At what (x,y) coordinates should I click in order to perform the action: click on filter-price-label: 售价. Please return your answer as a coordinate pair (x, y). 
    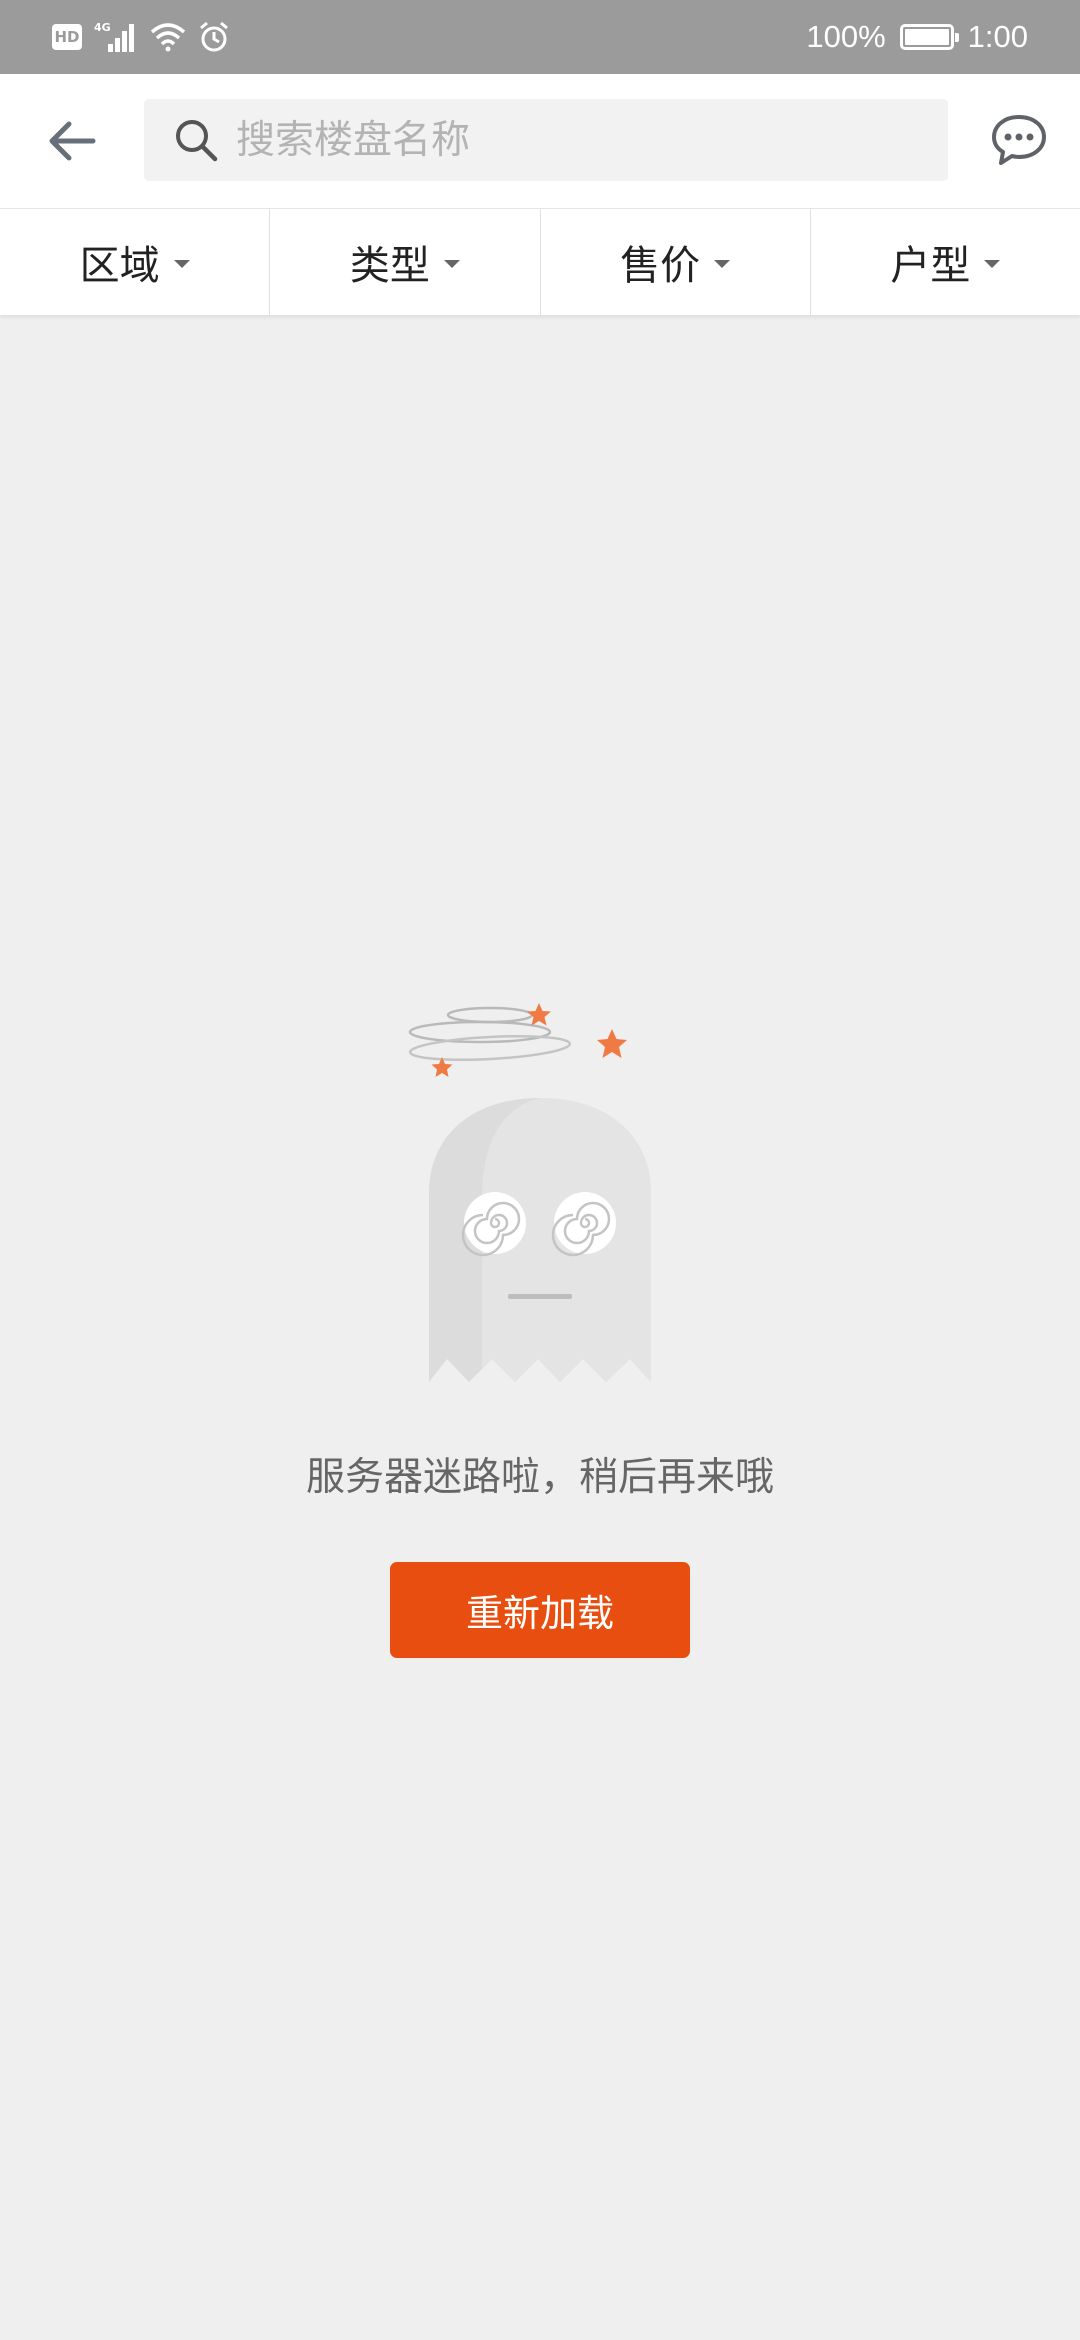
    Looking at the image, I should click on (660, 266).